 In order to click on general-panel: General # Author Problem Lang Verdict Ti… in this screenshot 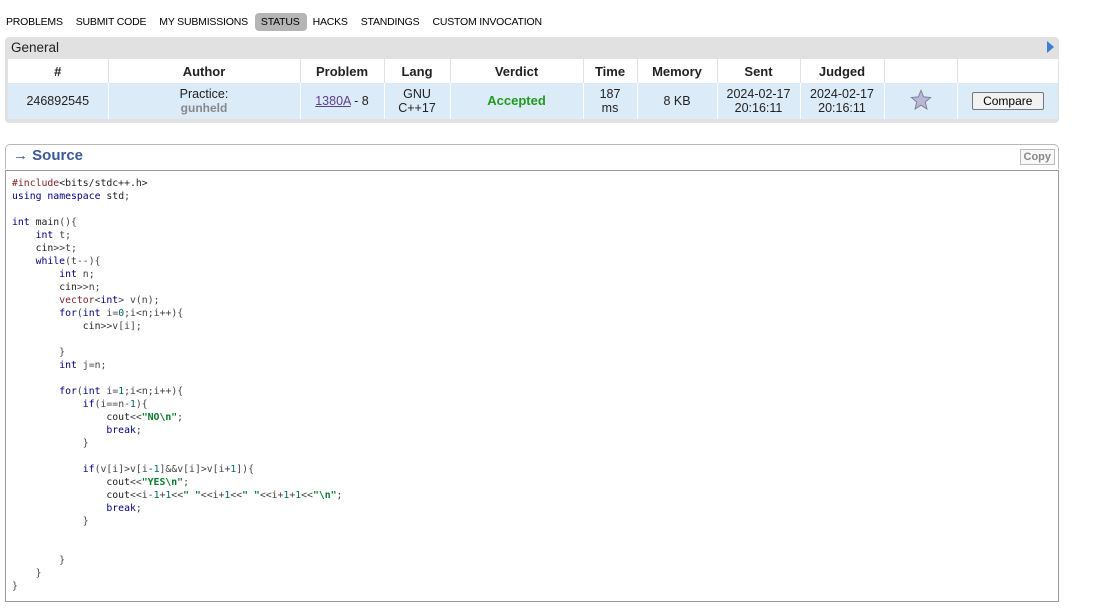, I will do `click(532, 80)`.